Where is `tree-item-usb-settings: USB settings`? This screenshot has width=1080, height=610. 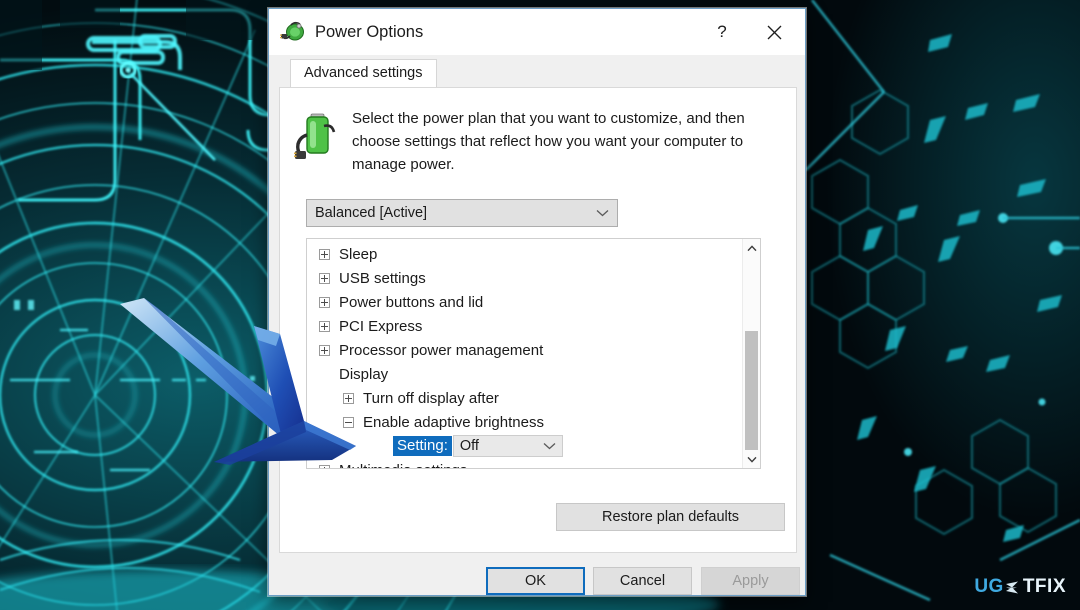
tree-item-usb-settings: USB settings is located at coordinates (524, 278).